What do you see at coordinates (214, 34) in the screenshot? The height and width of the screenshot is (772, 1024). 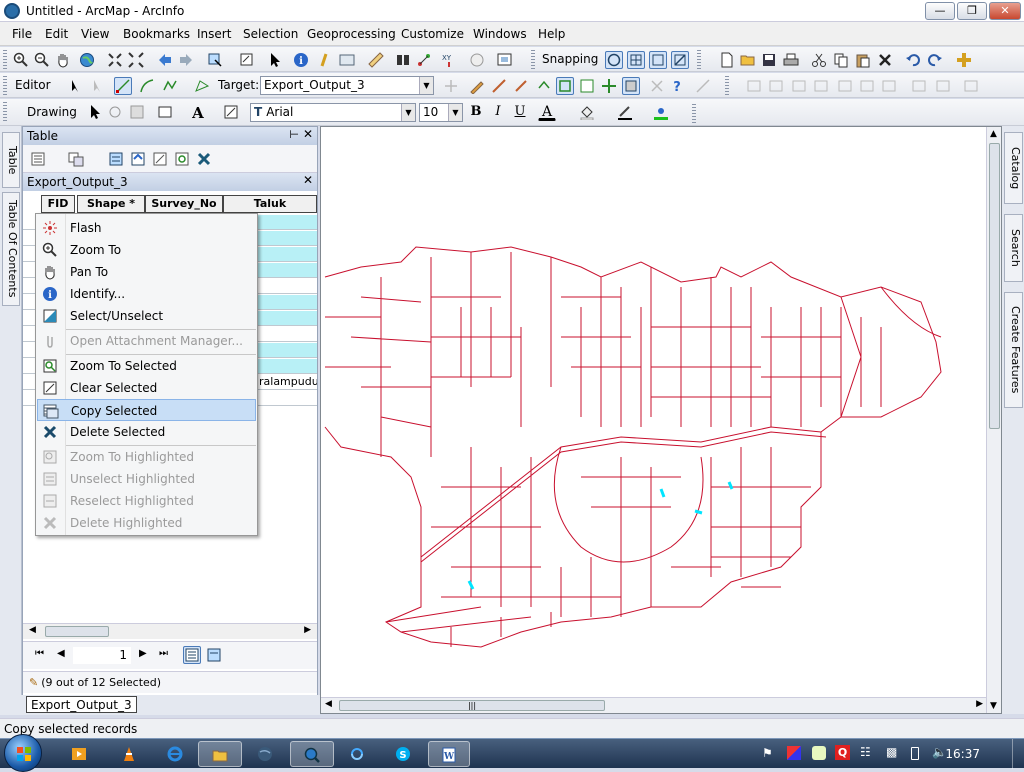 I see `menu-insert: Insert` at bounding box center [214, 34].